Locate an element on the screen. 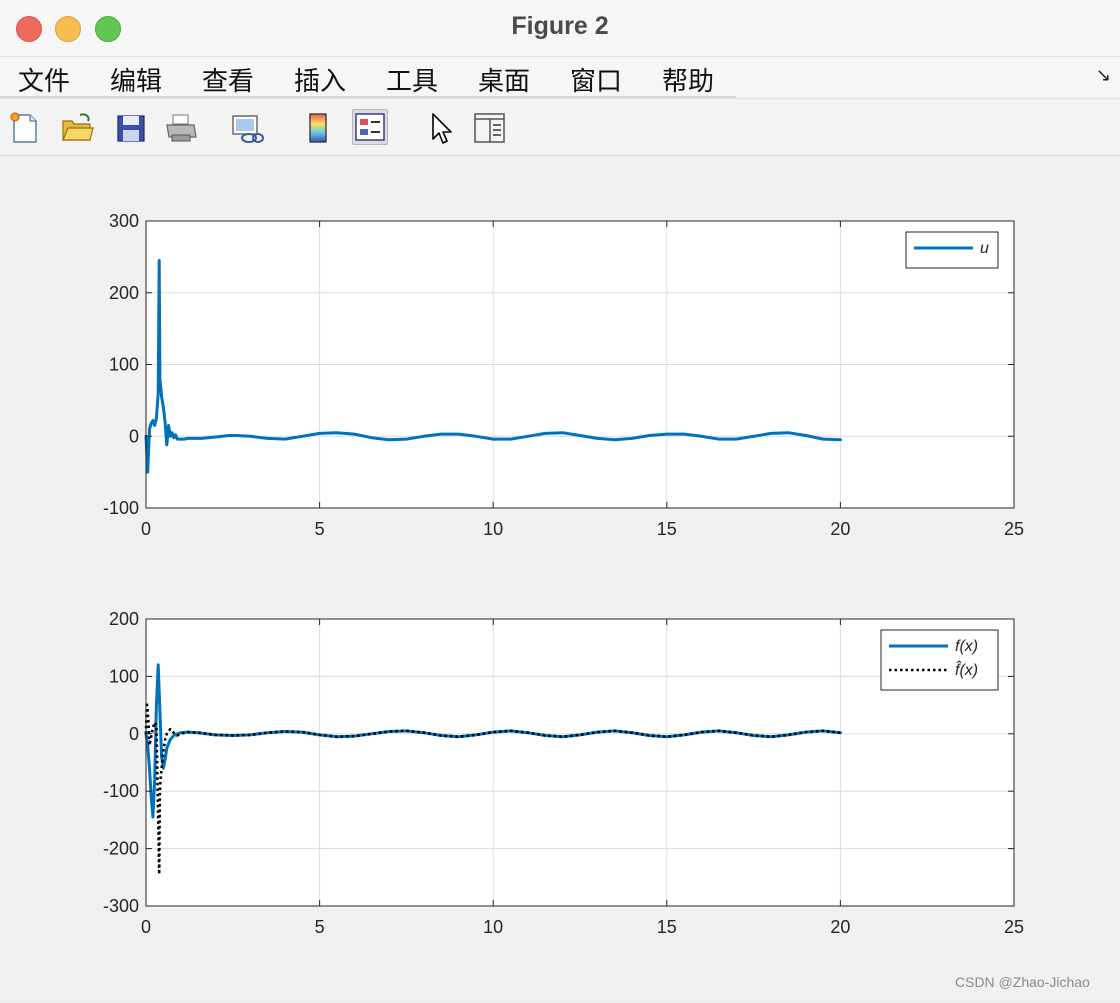  menu-view: 查看 is located at coordinates (228, 79).